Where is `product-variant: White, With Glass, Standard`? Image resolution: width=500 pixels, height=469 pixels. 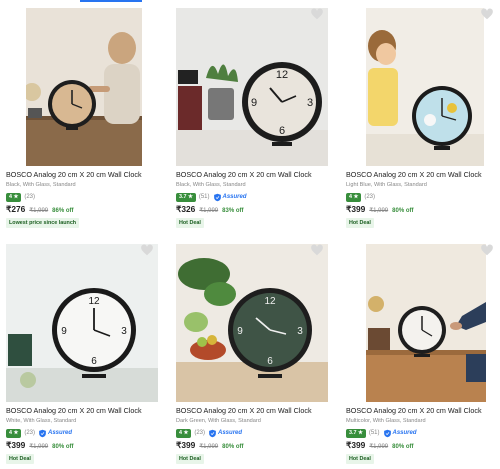
product-variant: White, With Glass, Standard is located at coordinates (41, 421).